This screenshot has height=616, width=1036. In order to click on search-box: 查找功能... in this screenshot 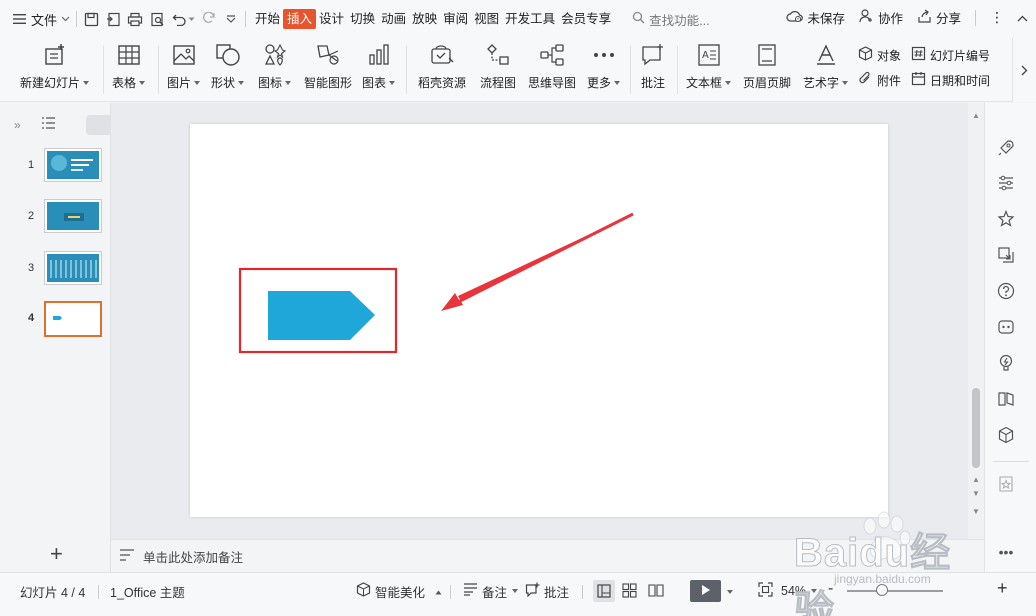, I will do `click(671, 19)`.